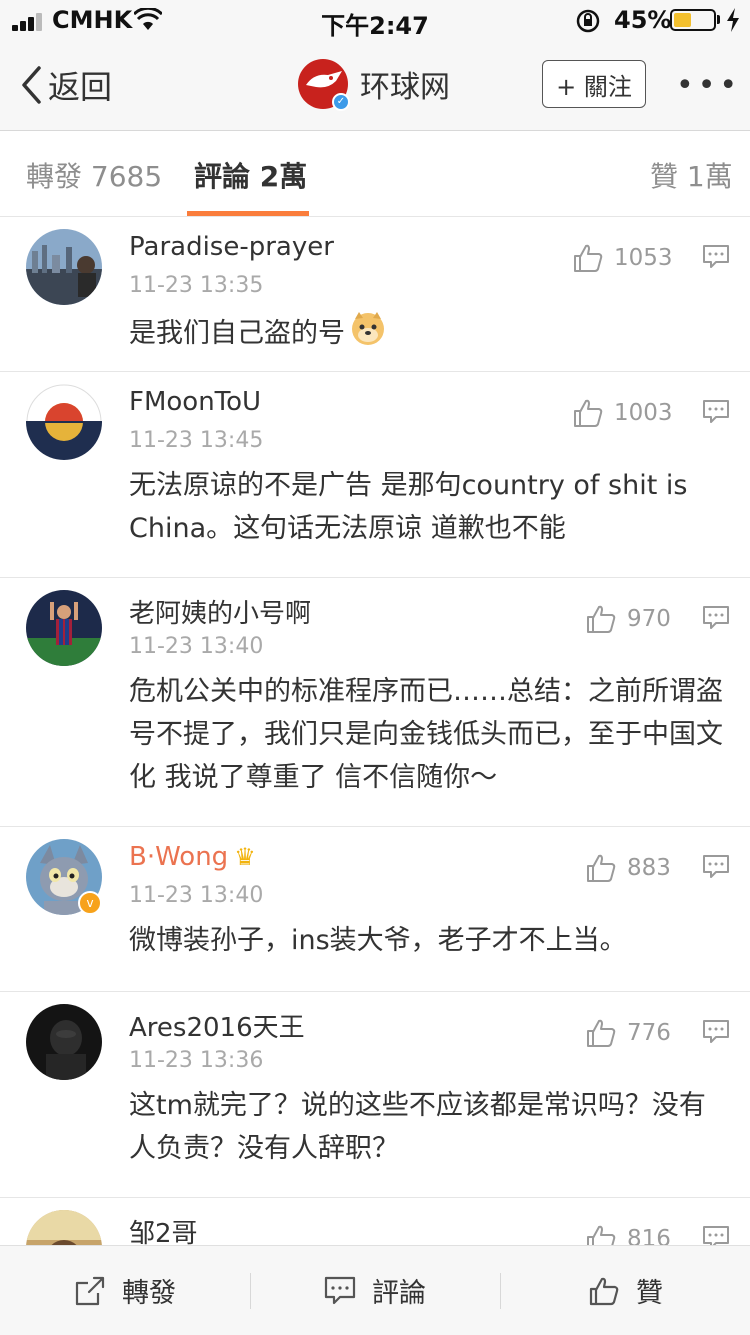 Image resolution: width=750 pixels, height=1335 pixels. What do you see at coordinates (588, 24) in the screenshot?
I see `rotation-lock-icon` at bounding box center [588, 24].